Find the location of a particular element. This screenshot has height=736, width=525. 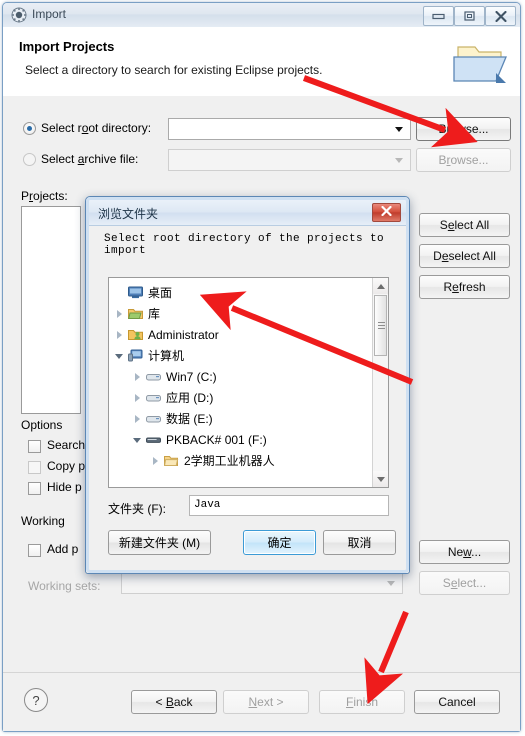

removable-drive-icon is located at coordinates (154, 440).